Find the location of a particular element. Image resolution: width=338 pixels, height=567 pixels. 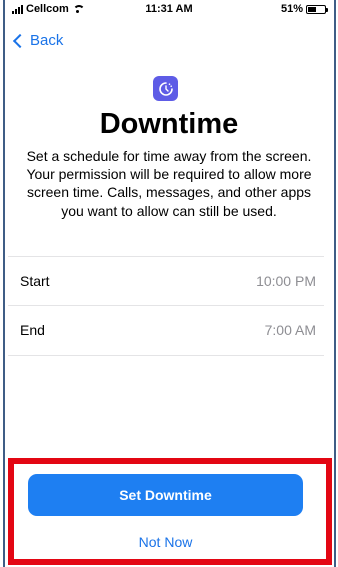

schedule-row-value: 7:00 AM is located at coordinates (290, 330).